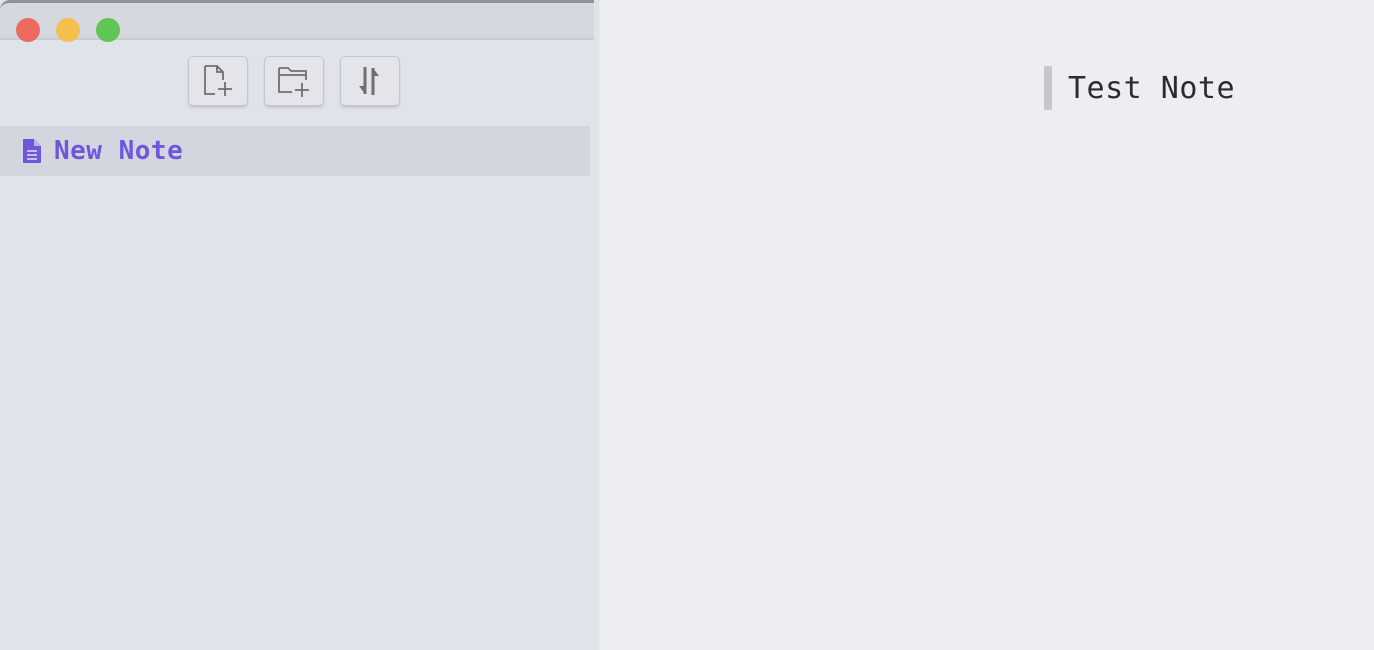 The width and height of the screenshot is (1374, 650). What do you see at coordinates (68, 30) in the screenshot?
I see `minimize-window-button` at bounding box center [68, 30].